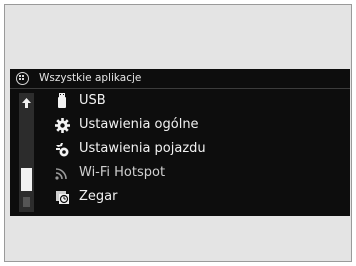 The image size is (356, 266). I want to click on list-item-label: USB, so click(92, 100).